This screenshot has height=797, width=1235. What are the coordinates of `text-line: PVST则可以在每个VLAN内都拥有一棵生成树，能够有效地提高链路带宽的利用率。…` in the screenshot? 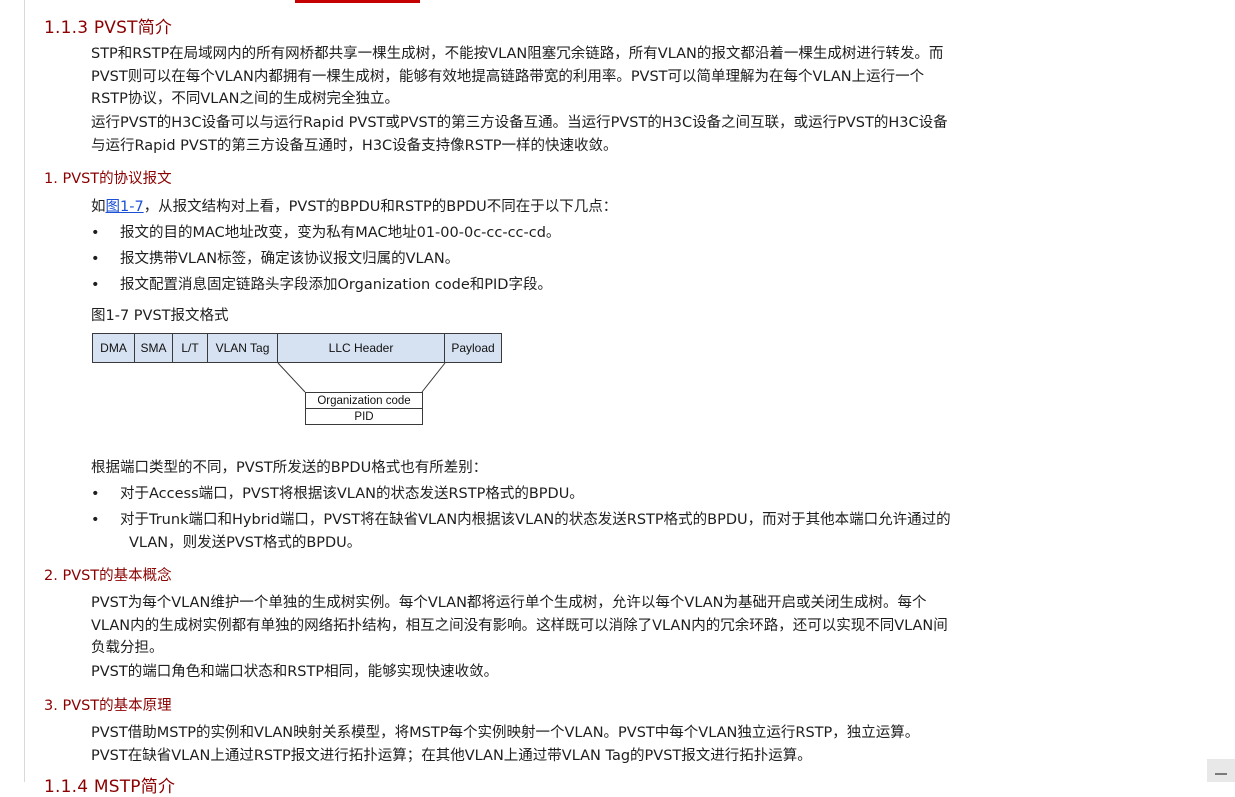 It's located at (508, 76).